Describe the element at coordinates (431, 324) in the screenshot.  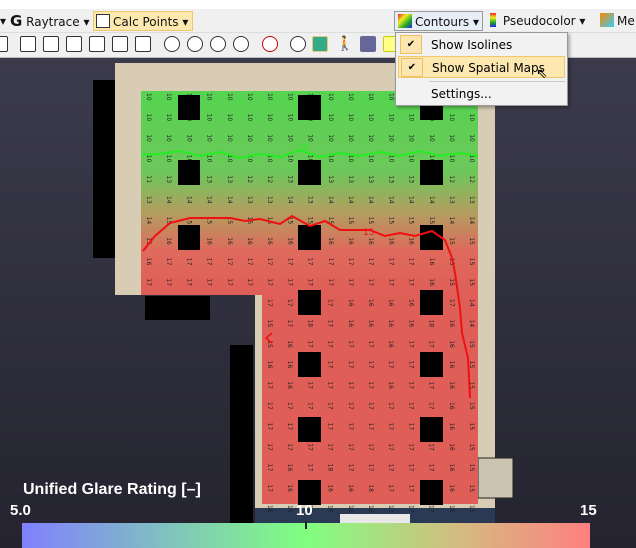
I see `grid-value: 18` at that location.